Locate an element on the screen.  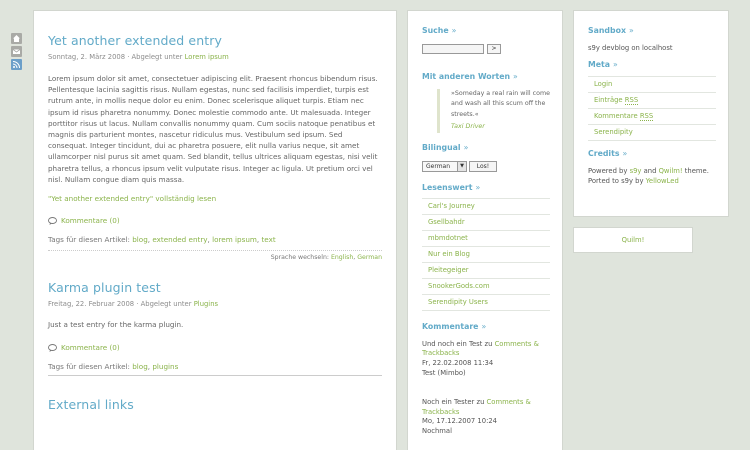
sandbox-heading: Sandbox» is located at coordinates (611, 30).